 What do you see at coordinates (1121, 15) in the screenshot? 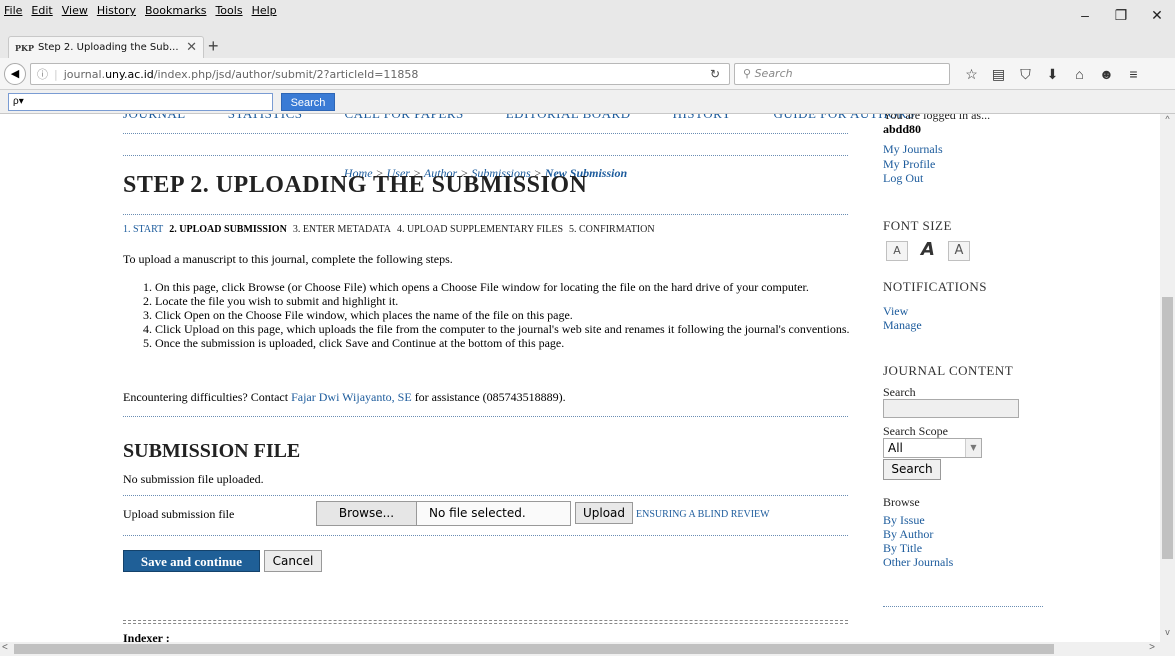
I see `restore-button: ❐` at bounding box center [1121, 15].